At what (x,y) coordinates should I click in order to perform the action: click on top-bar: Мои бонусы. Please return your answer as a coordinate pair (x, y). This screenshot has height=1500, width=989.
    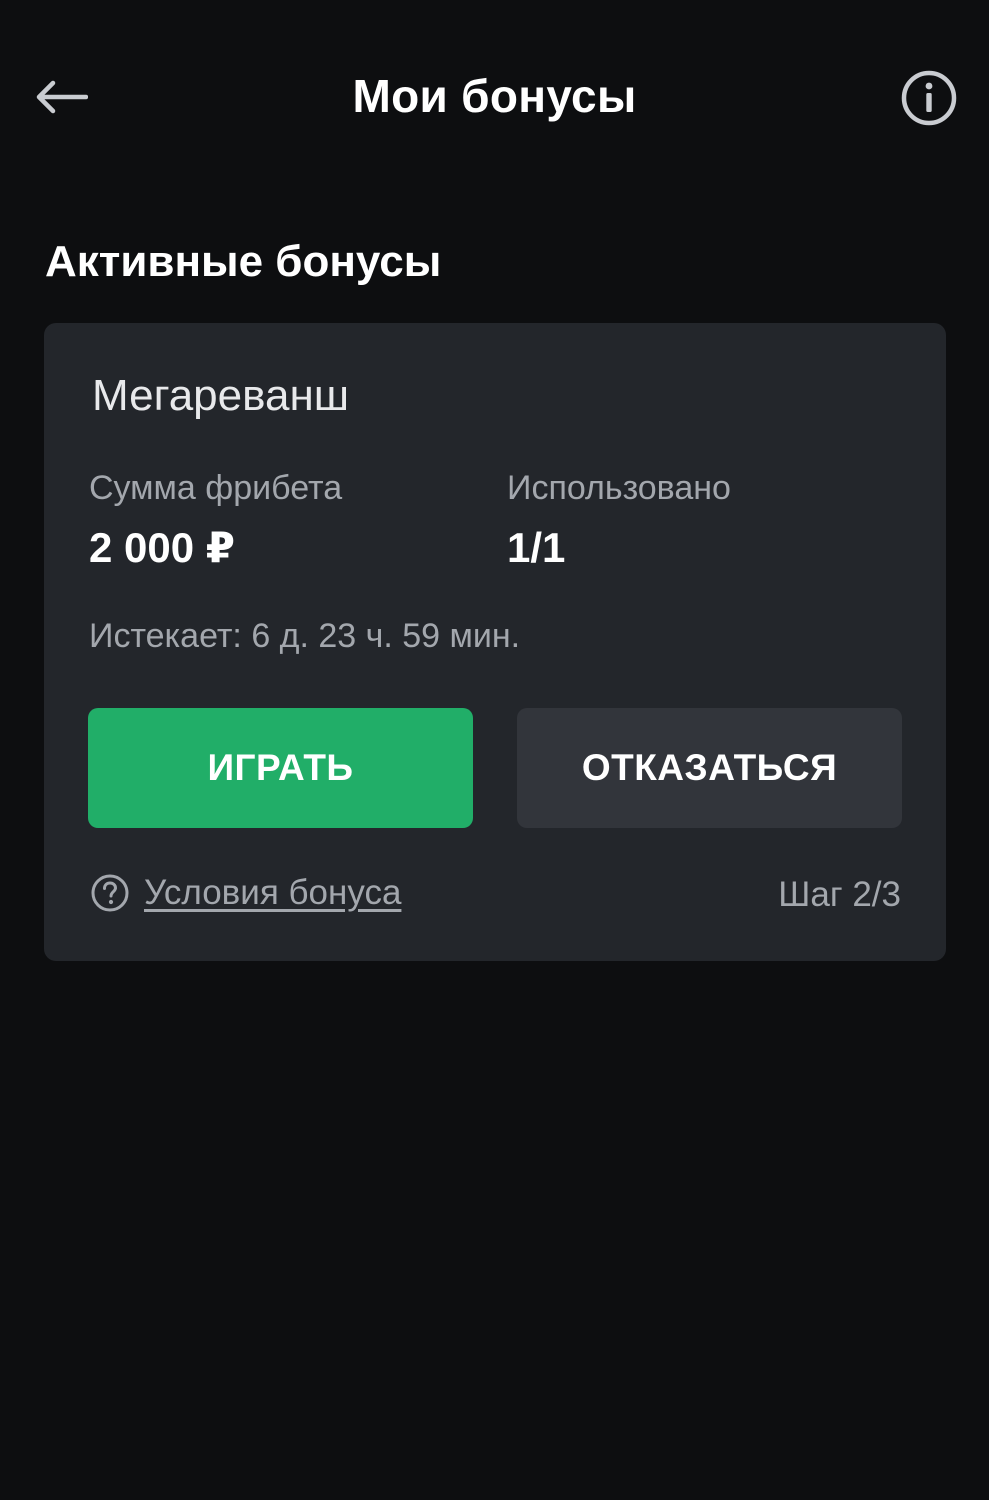
    Looking at the image, I should click on (494, 97).